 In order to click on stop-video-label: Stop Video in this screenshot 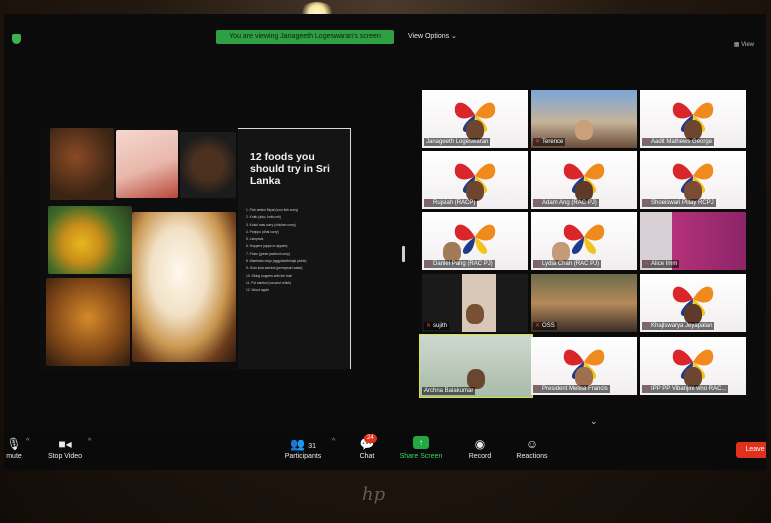, I will do `click(65, 456)`.